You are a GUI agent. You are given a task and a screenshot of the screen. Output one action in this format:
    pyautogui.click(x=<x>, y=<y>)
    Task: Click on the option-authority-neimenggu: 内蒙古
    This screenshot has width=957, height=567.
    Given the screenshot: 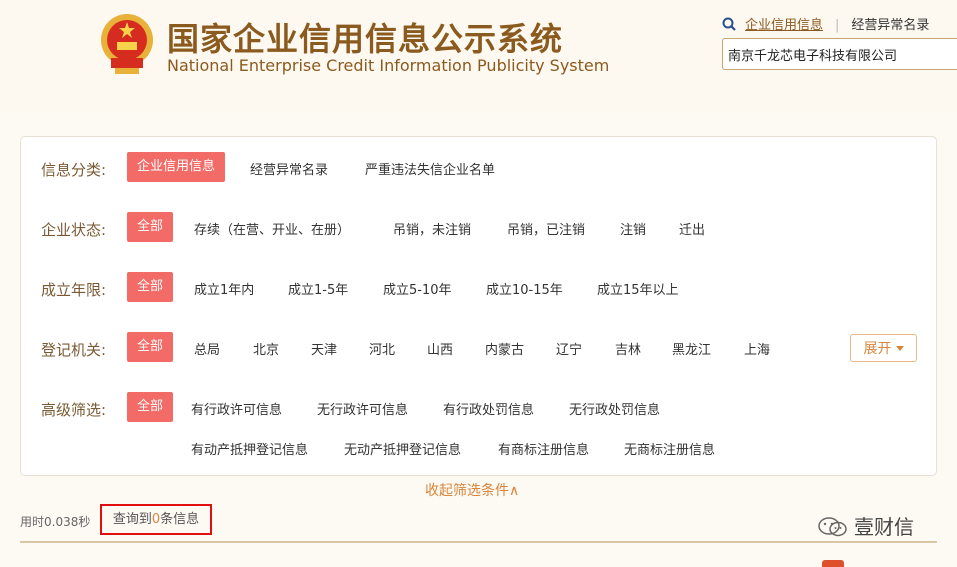 What is the action you would take?
    pyautogui.click(x=504, y=348)
    